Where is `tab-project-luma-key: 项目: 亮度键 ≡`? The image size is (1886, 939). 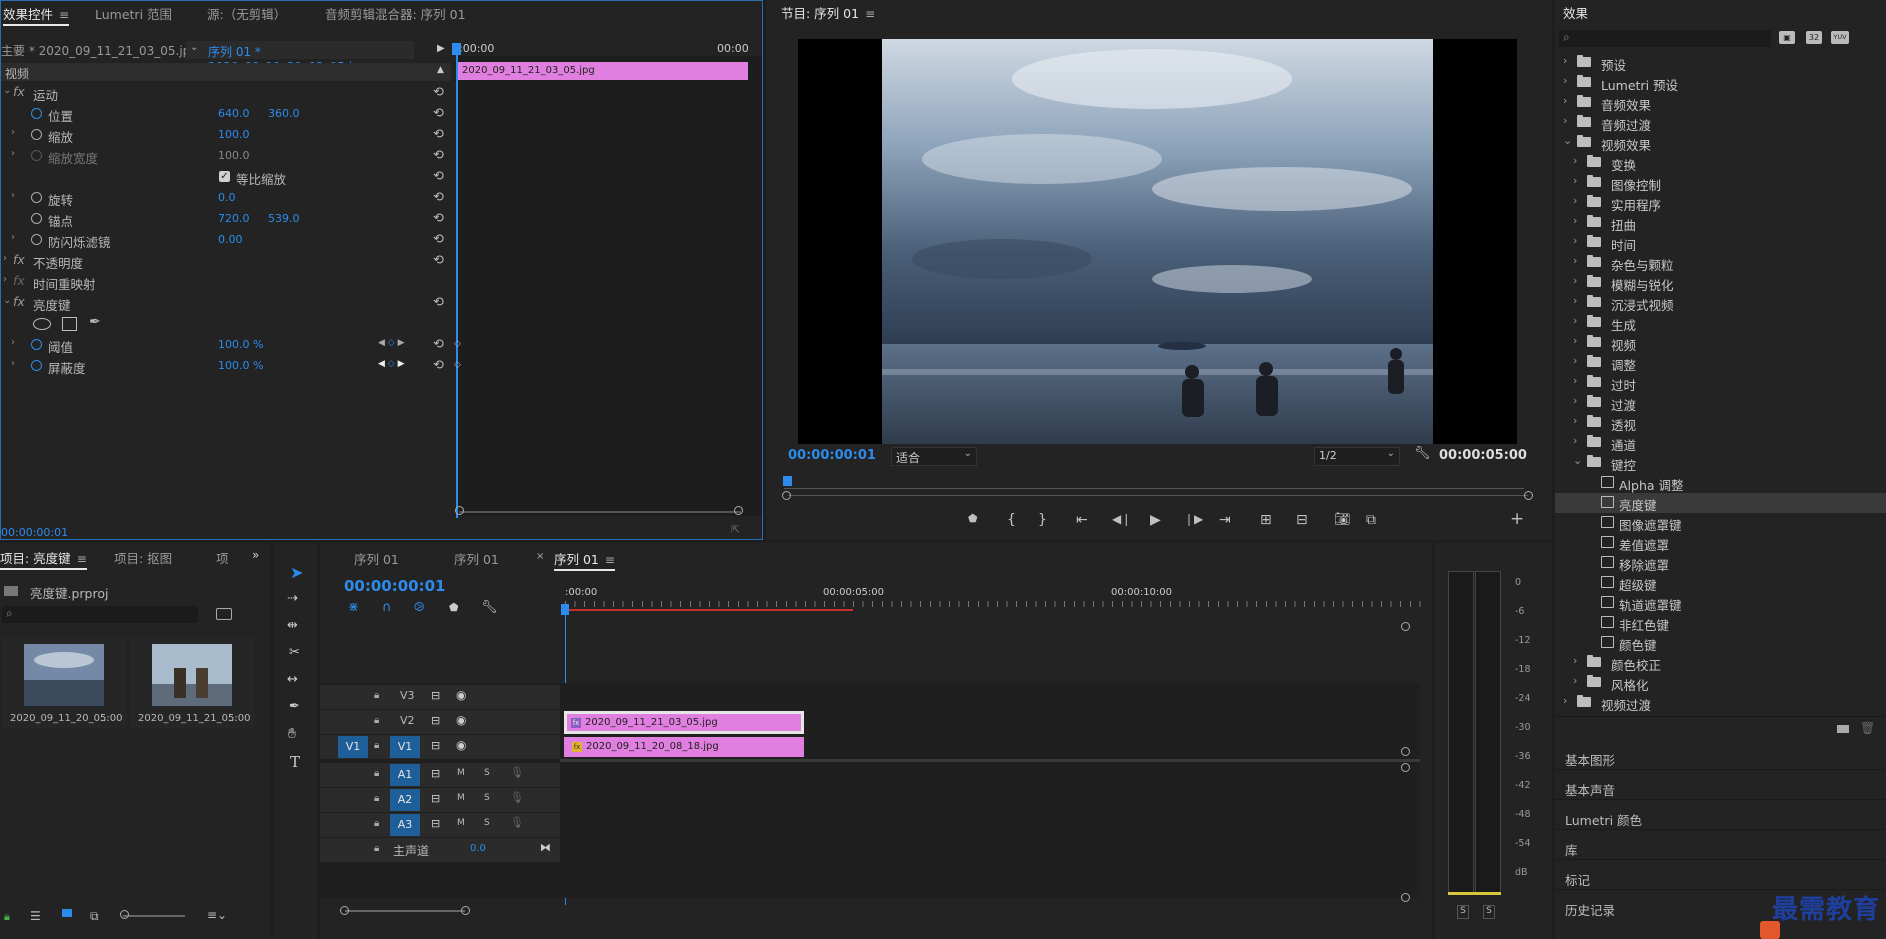 tab-project-luma-key: 项目: 亮度键 ≡ is located at coordinates (43, 559).